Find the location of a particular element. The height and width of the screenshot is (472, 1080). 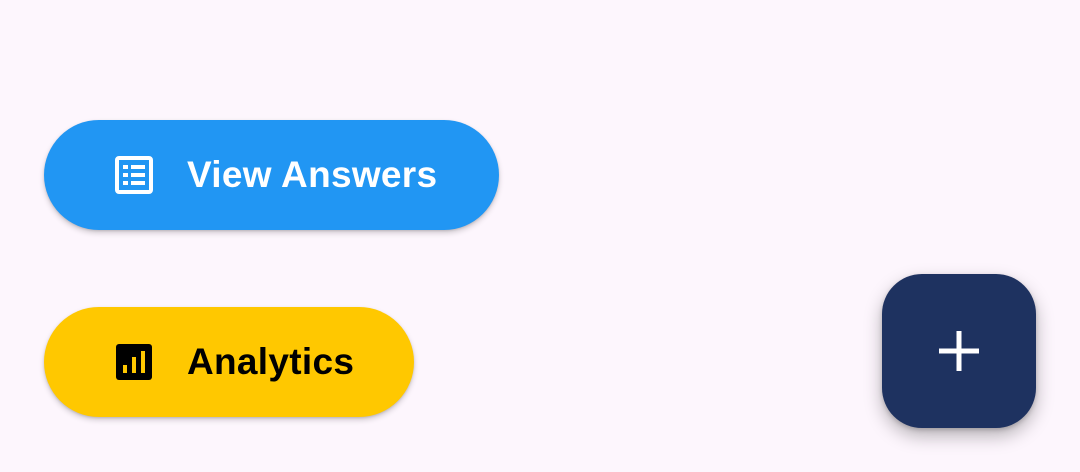

list-alt-icon is located at coordinates (134, 175).